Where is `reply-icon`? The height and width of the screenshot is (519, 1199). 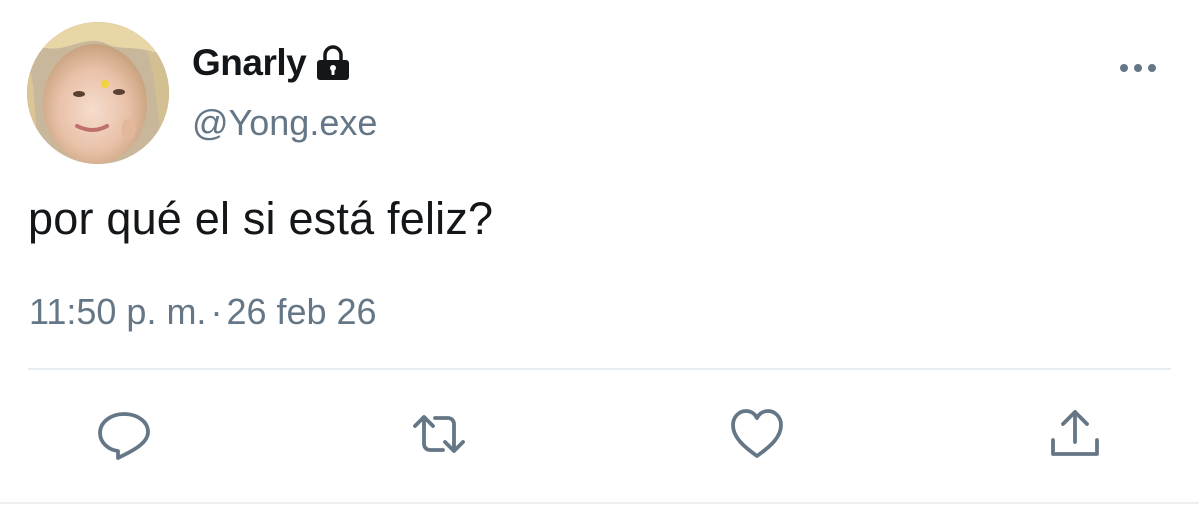 reply-icon is located at coordinates (124, 436).